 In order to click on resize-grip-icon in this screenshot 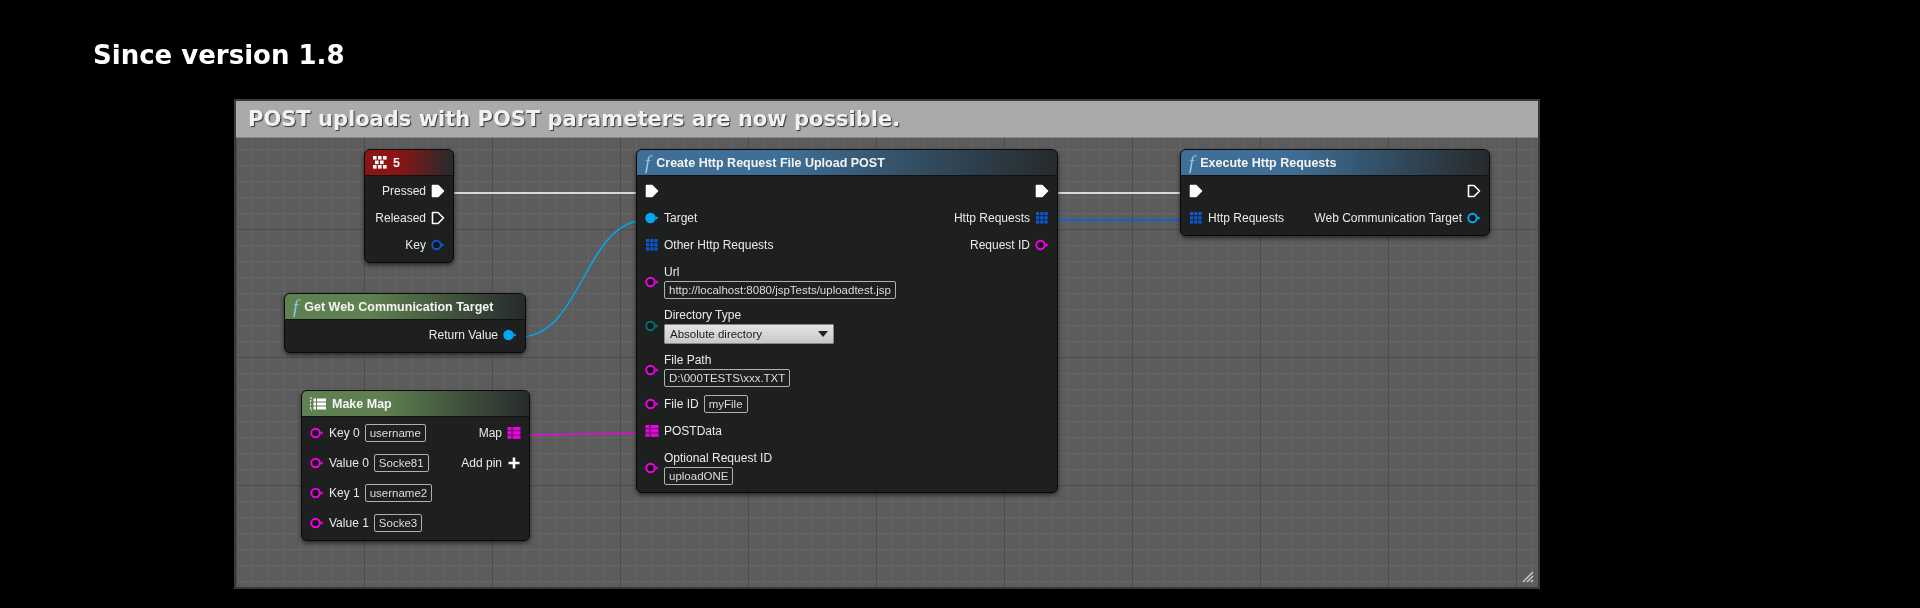, I will do `click(1527, 576)`.